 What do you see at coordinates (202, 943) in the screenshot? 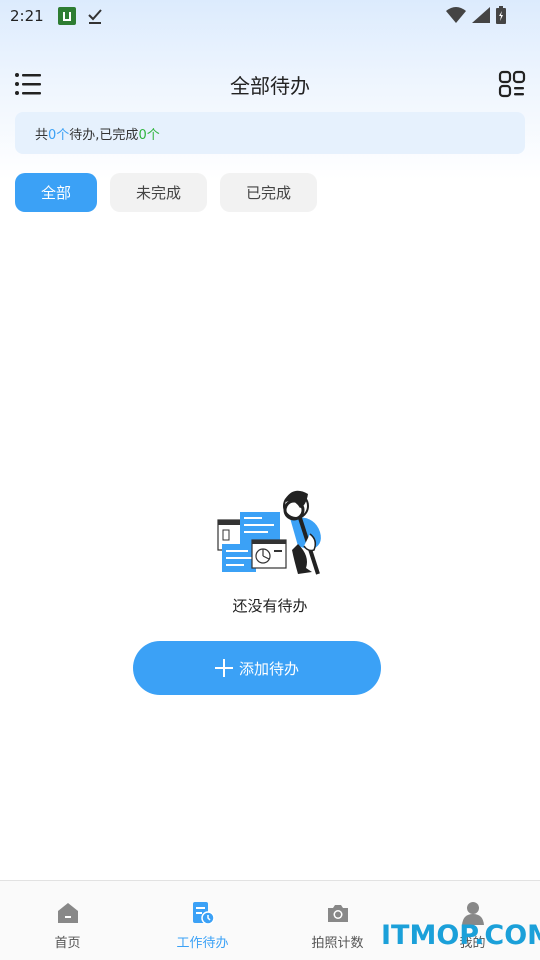
I see `nav-label-todo: 工作待办` at bounding box center [202, 943].